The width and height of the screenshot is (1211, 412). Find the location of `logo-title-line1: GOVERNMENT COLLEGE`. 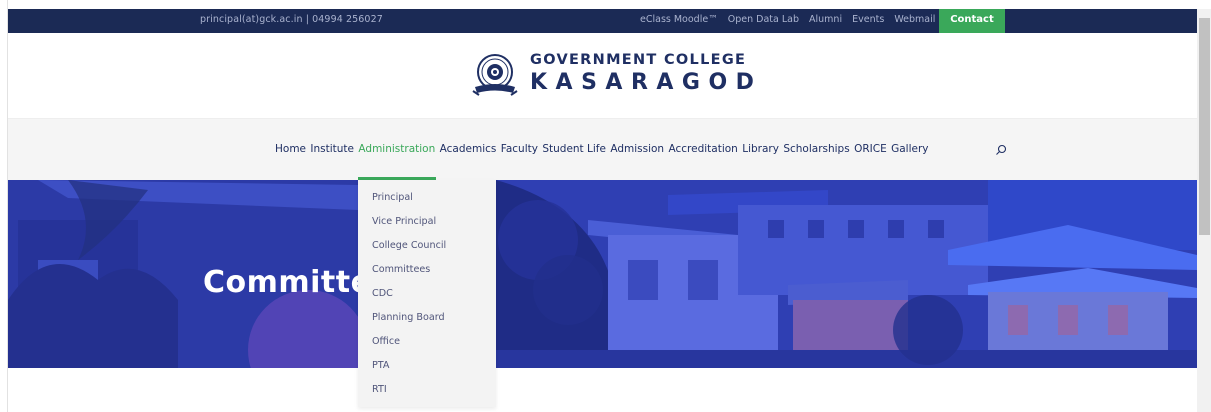

logo-title-line1: GOVERNMENT COLLEGE is located at coordinates (638, 60).